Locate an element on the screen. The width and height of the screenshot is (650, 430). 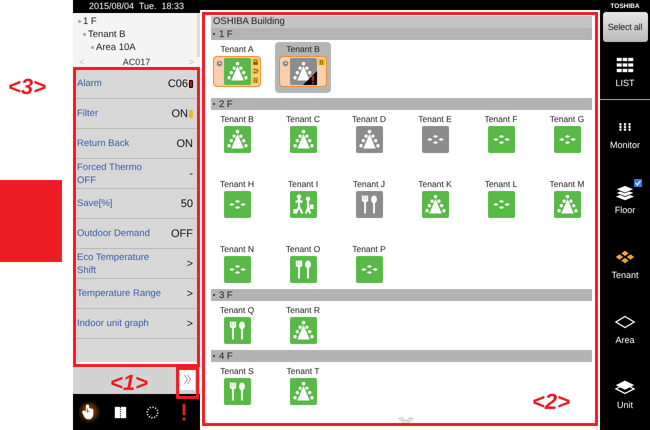
toolbar-button is located at coordinates (89, 412).